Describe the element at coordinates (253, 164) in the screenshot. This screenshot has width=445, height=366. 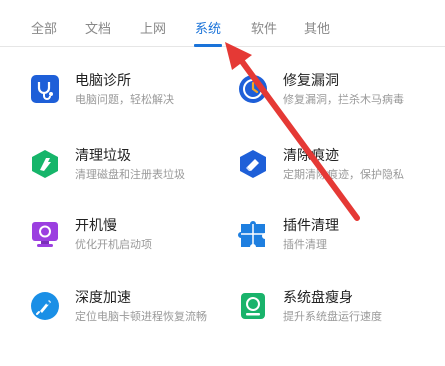
I see `eraser-icon` at that location.